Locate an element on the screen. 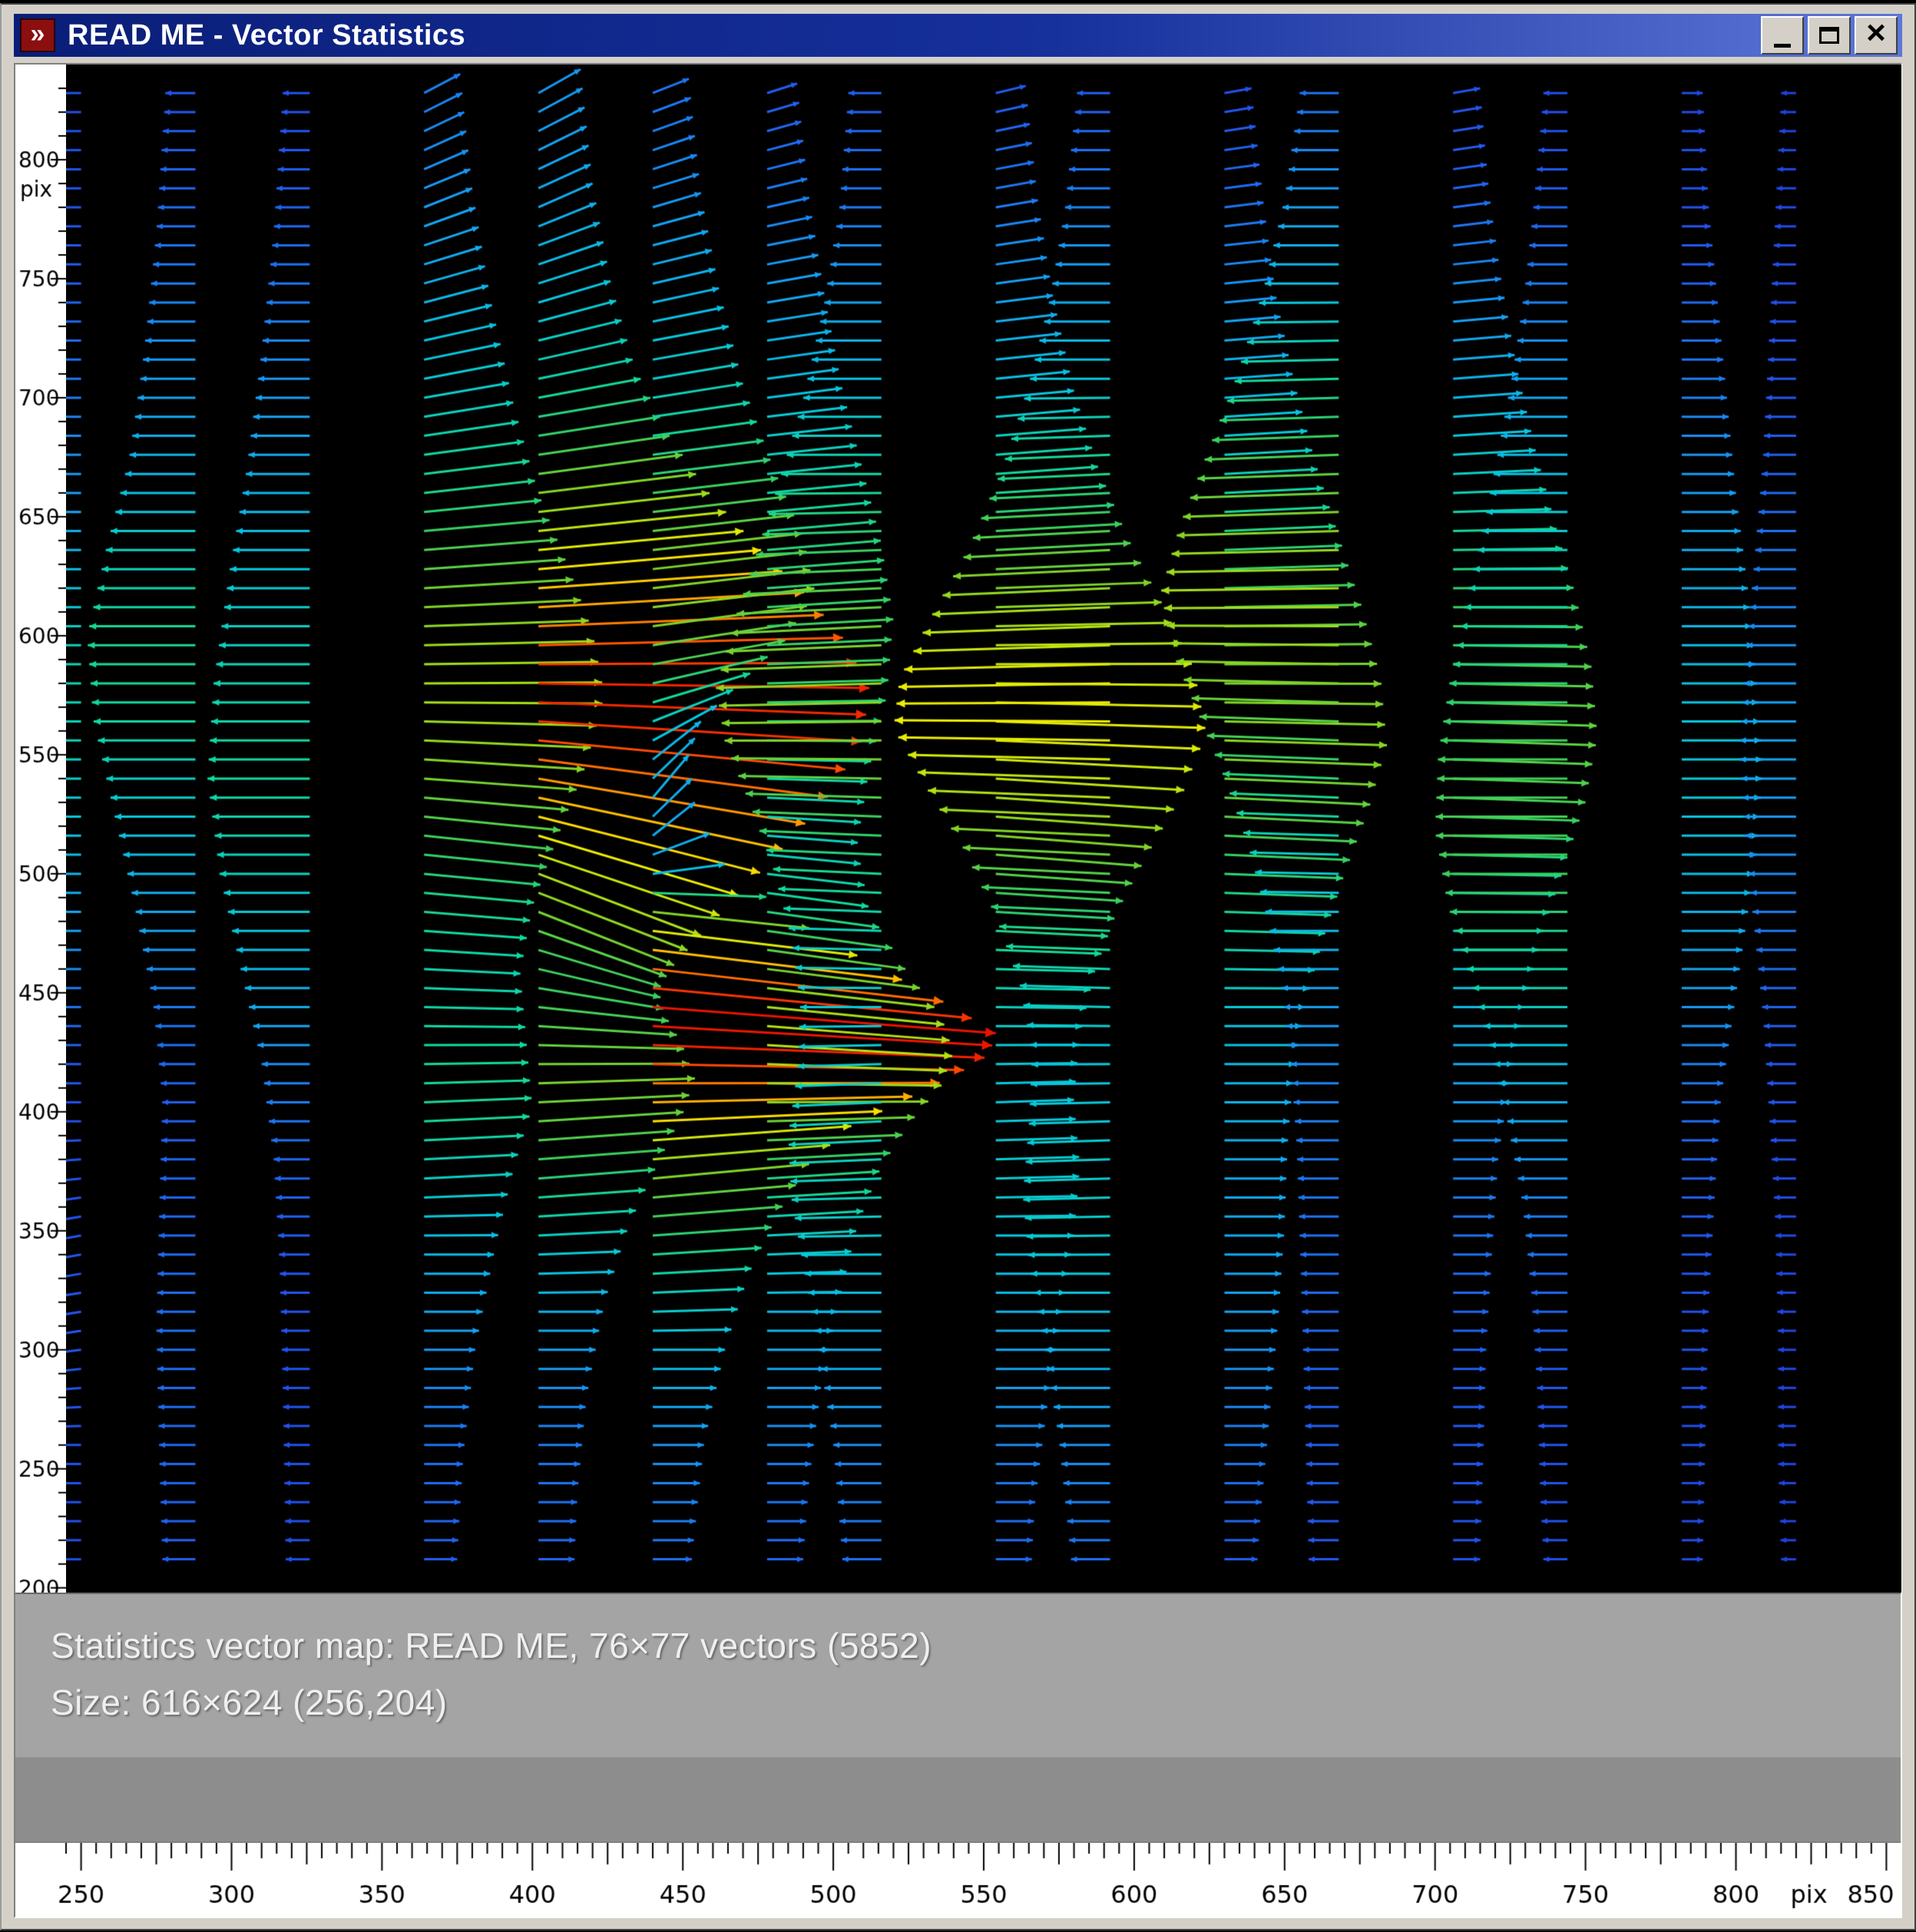  title-bar: » READ ME - Vector Statistics × is located at coordinates (958, 35).